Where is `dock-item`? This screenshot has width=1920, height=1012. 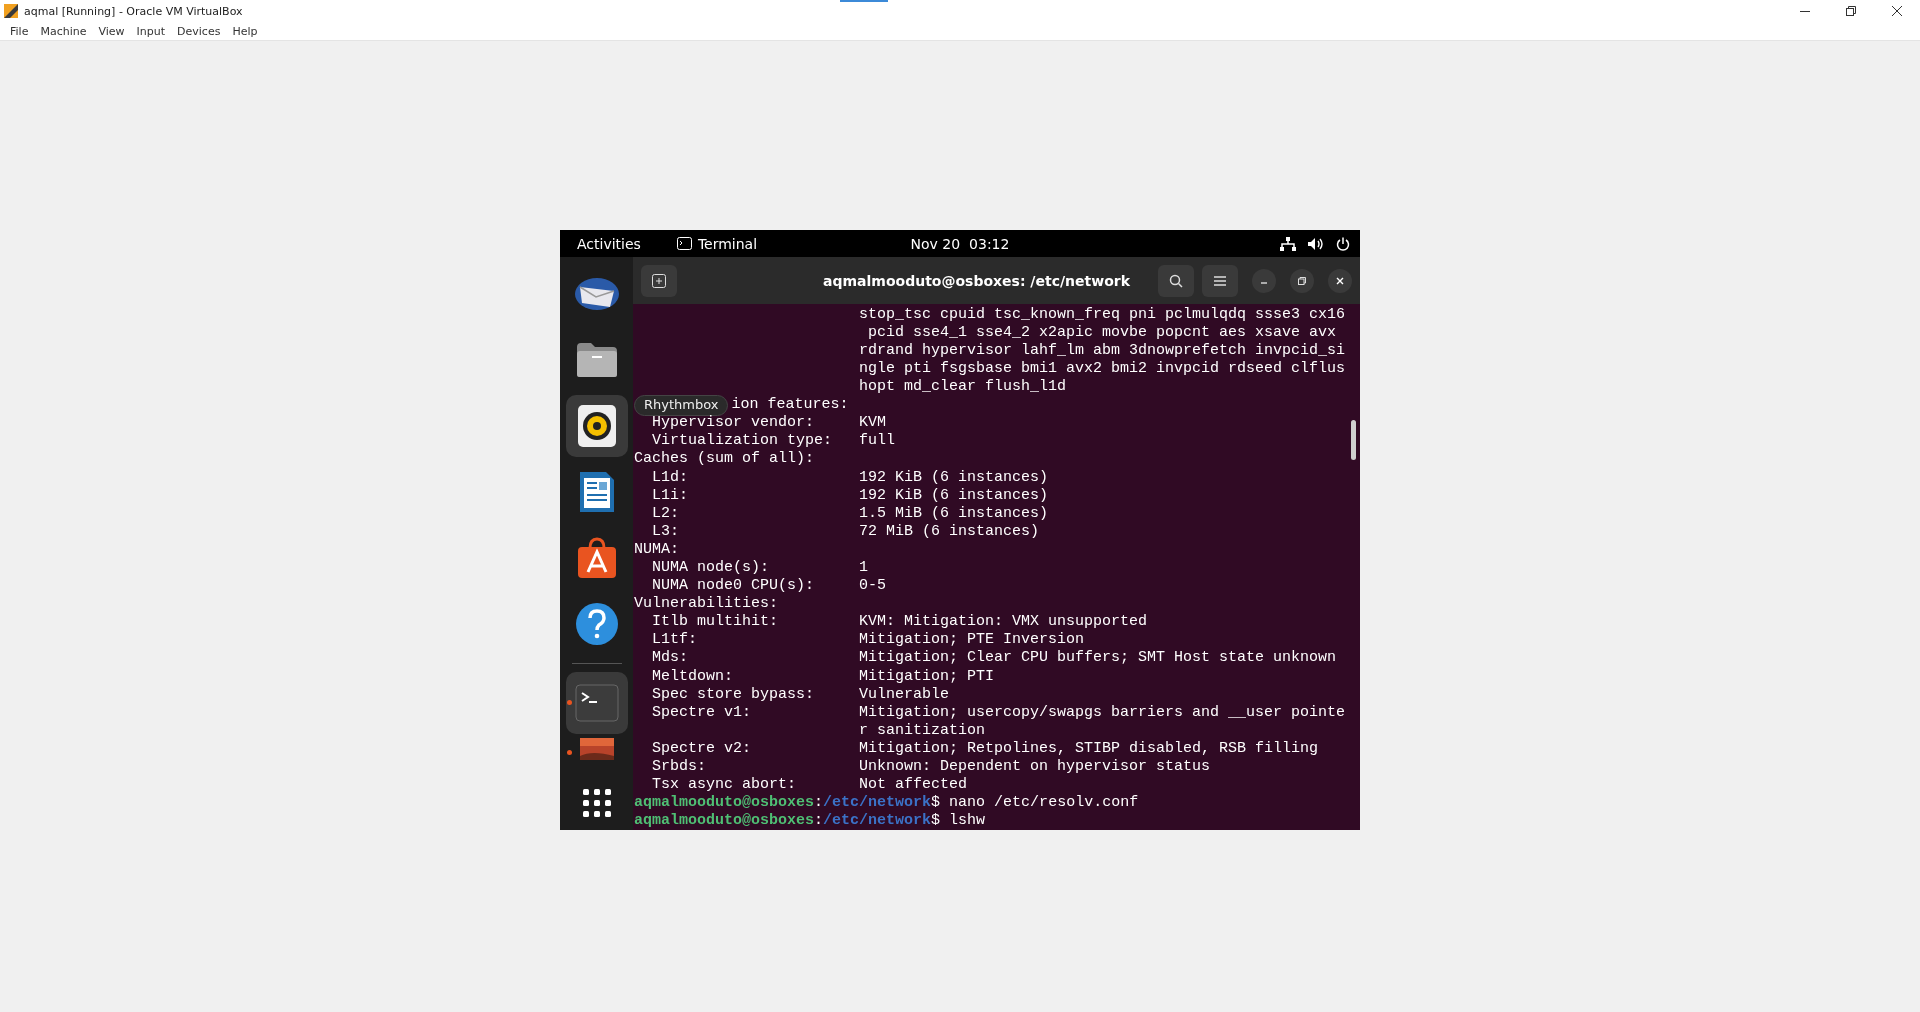
dock-item is located at coordinates (596, 426).